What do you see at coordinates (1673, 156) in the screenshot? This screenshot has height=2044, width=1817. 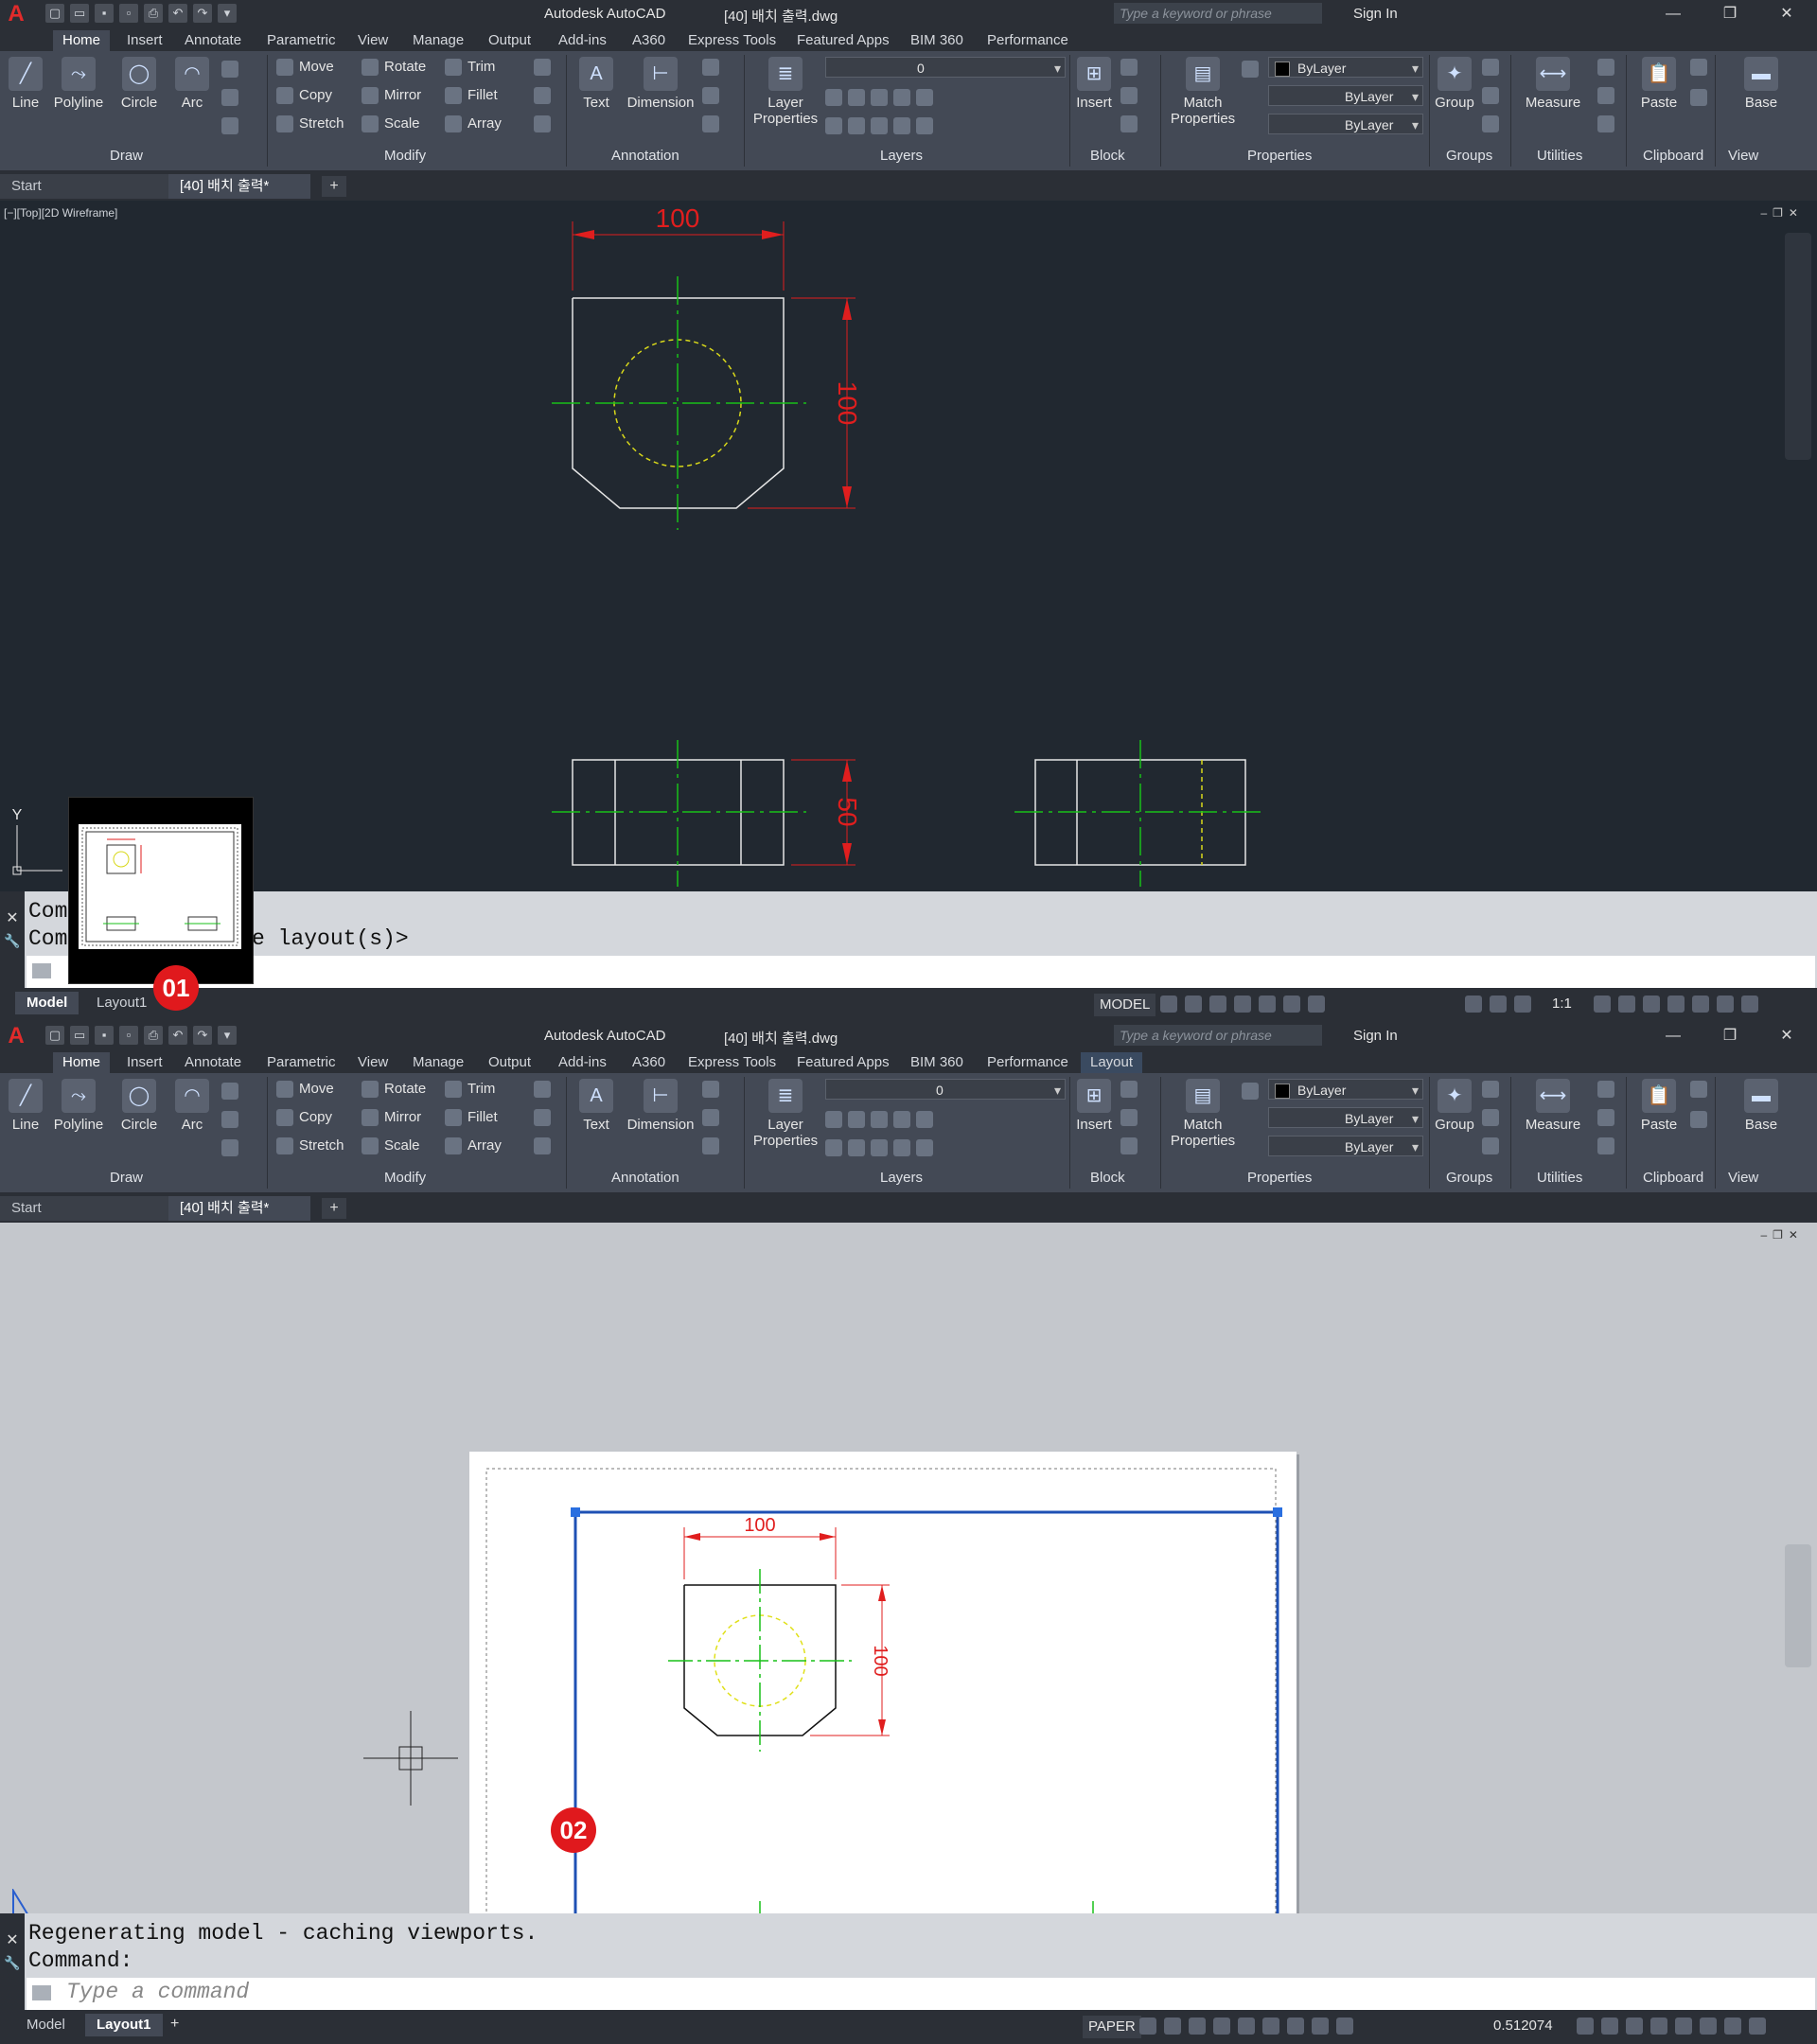 I see `clipboard-panel-label: Clipboard` at bounding box center [1673, 156].